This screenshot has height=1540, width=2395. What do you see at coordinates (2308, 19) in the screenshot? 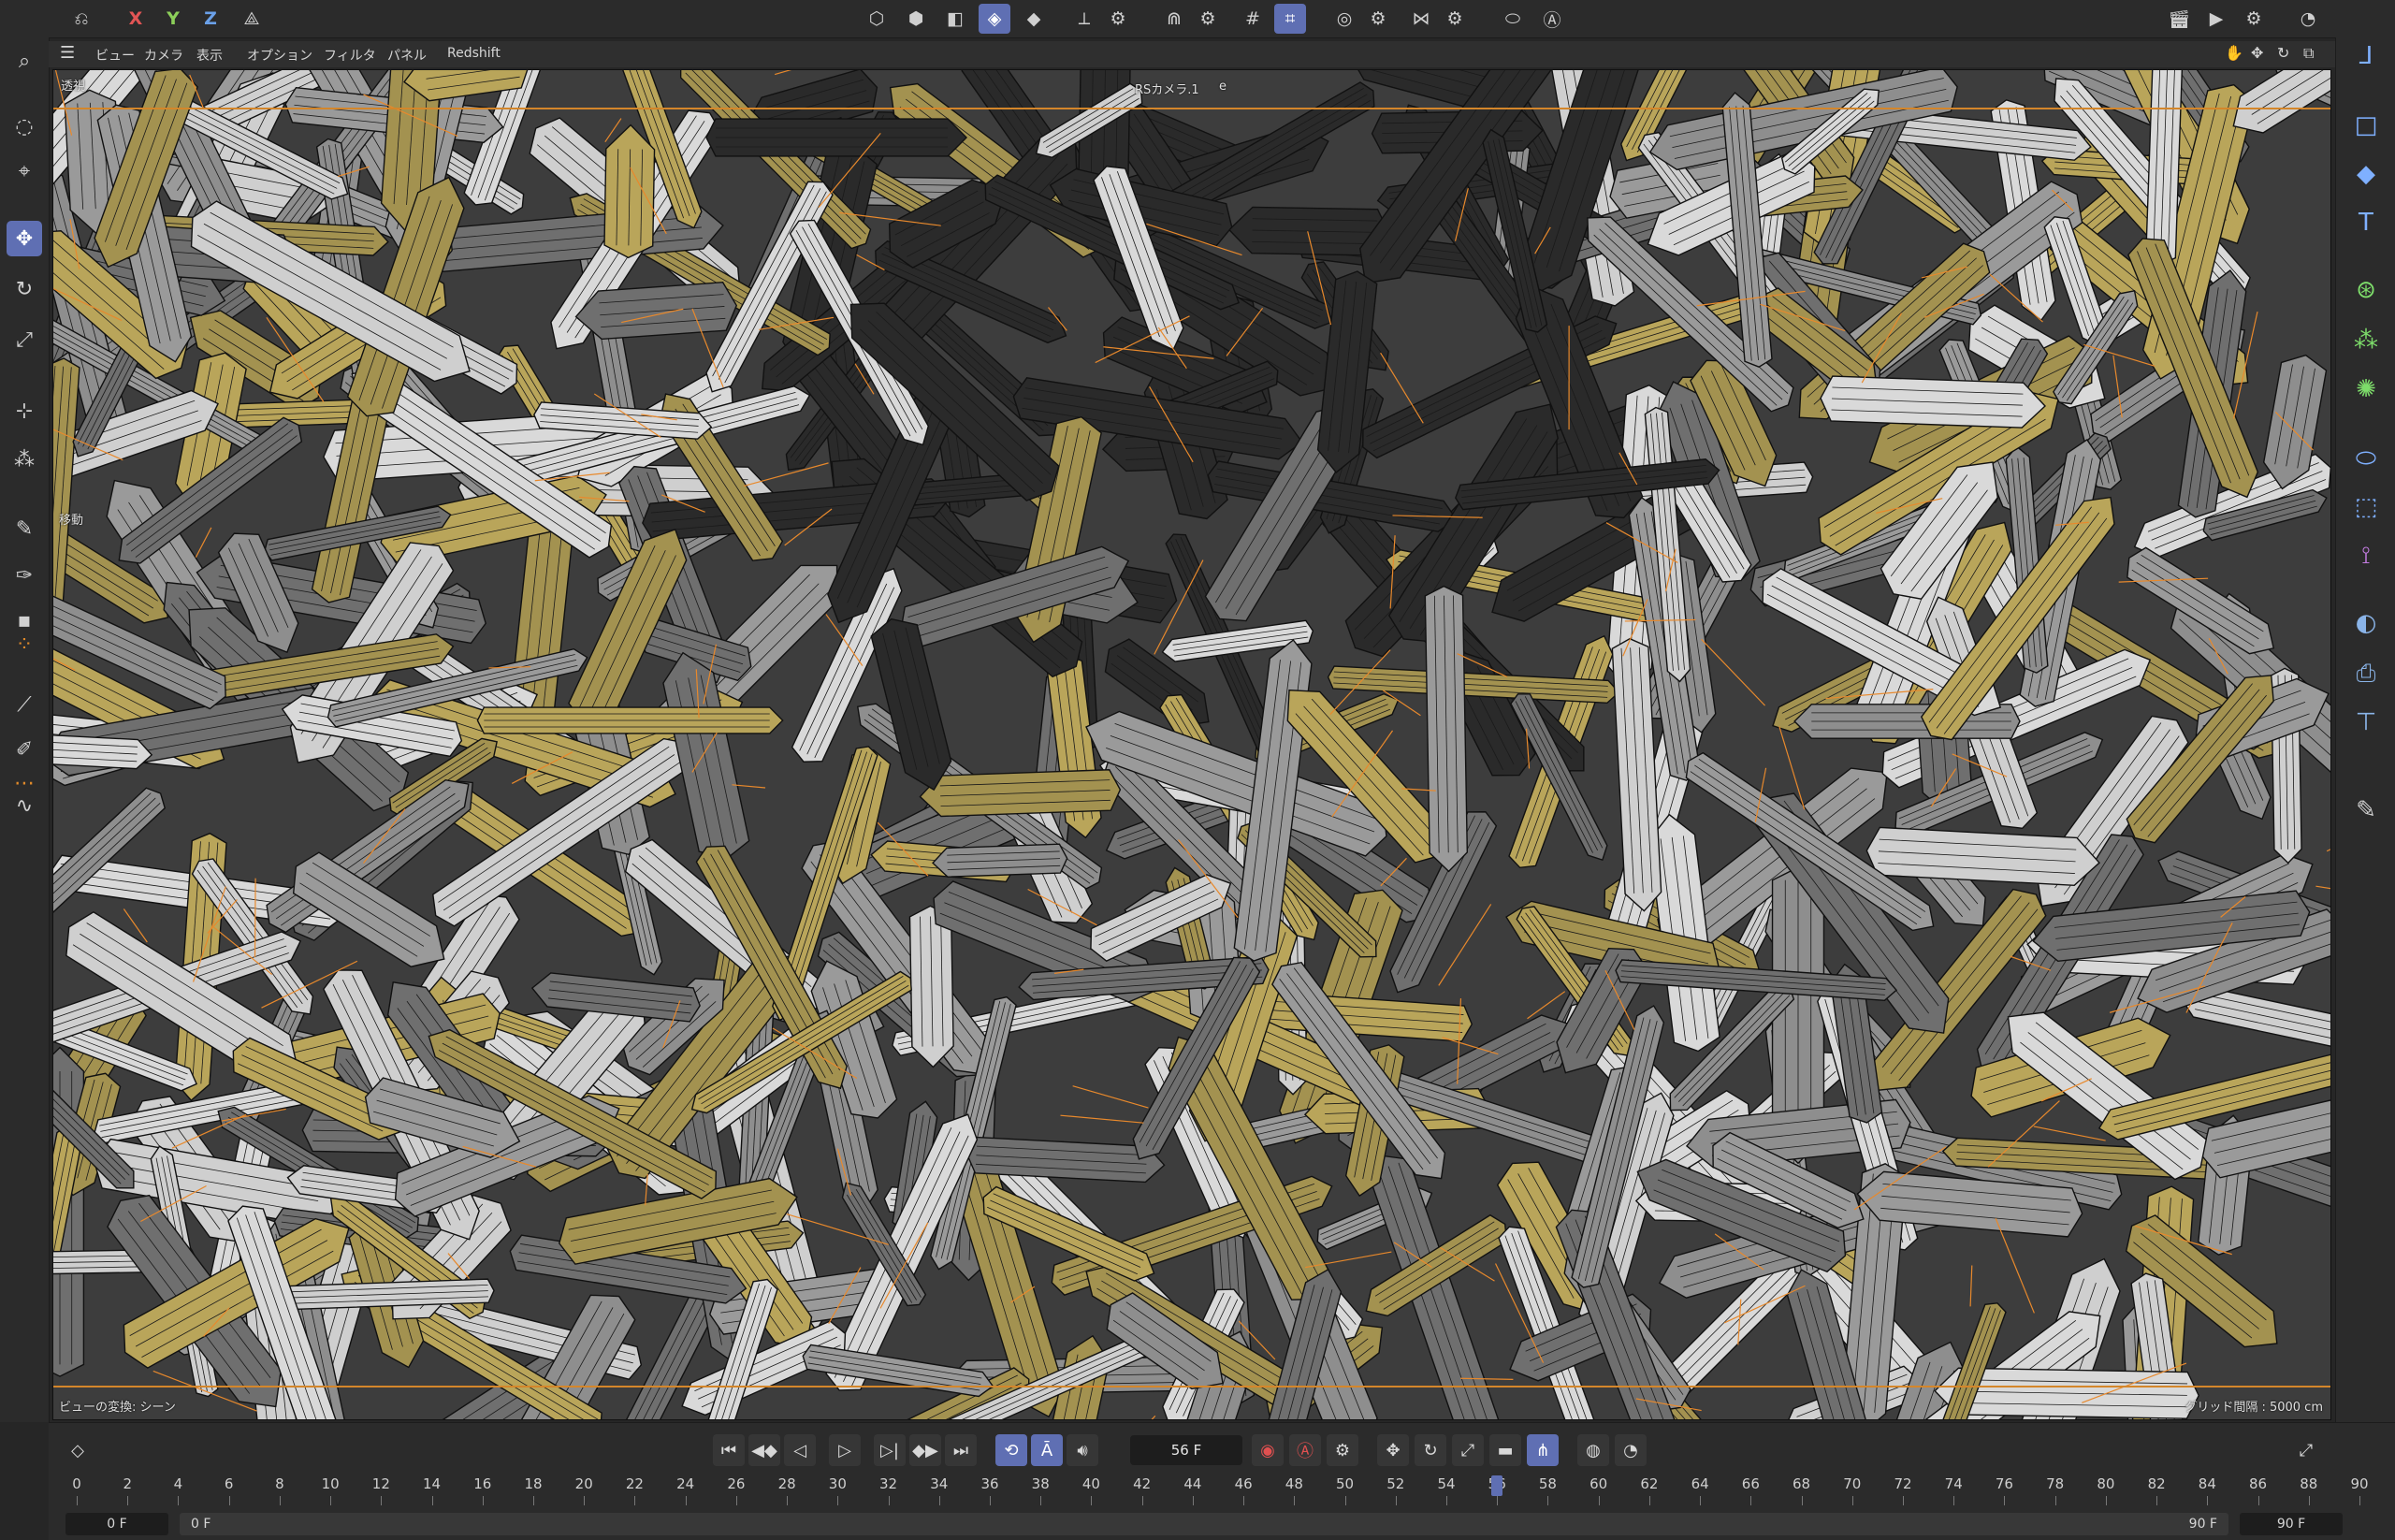
I see `history-icon: ◔` at bounding box center [2308, 19].